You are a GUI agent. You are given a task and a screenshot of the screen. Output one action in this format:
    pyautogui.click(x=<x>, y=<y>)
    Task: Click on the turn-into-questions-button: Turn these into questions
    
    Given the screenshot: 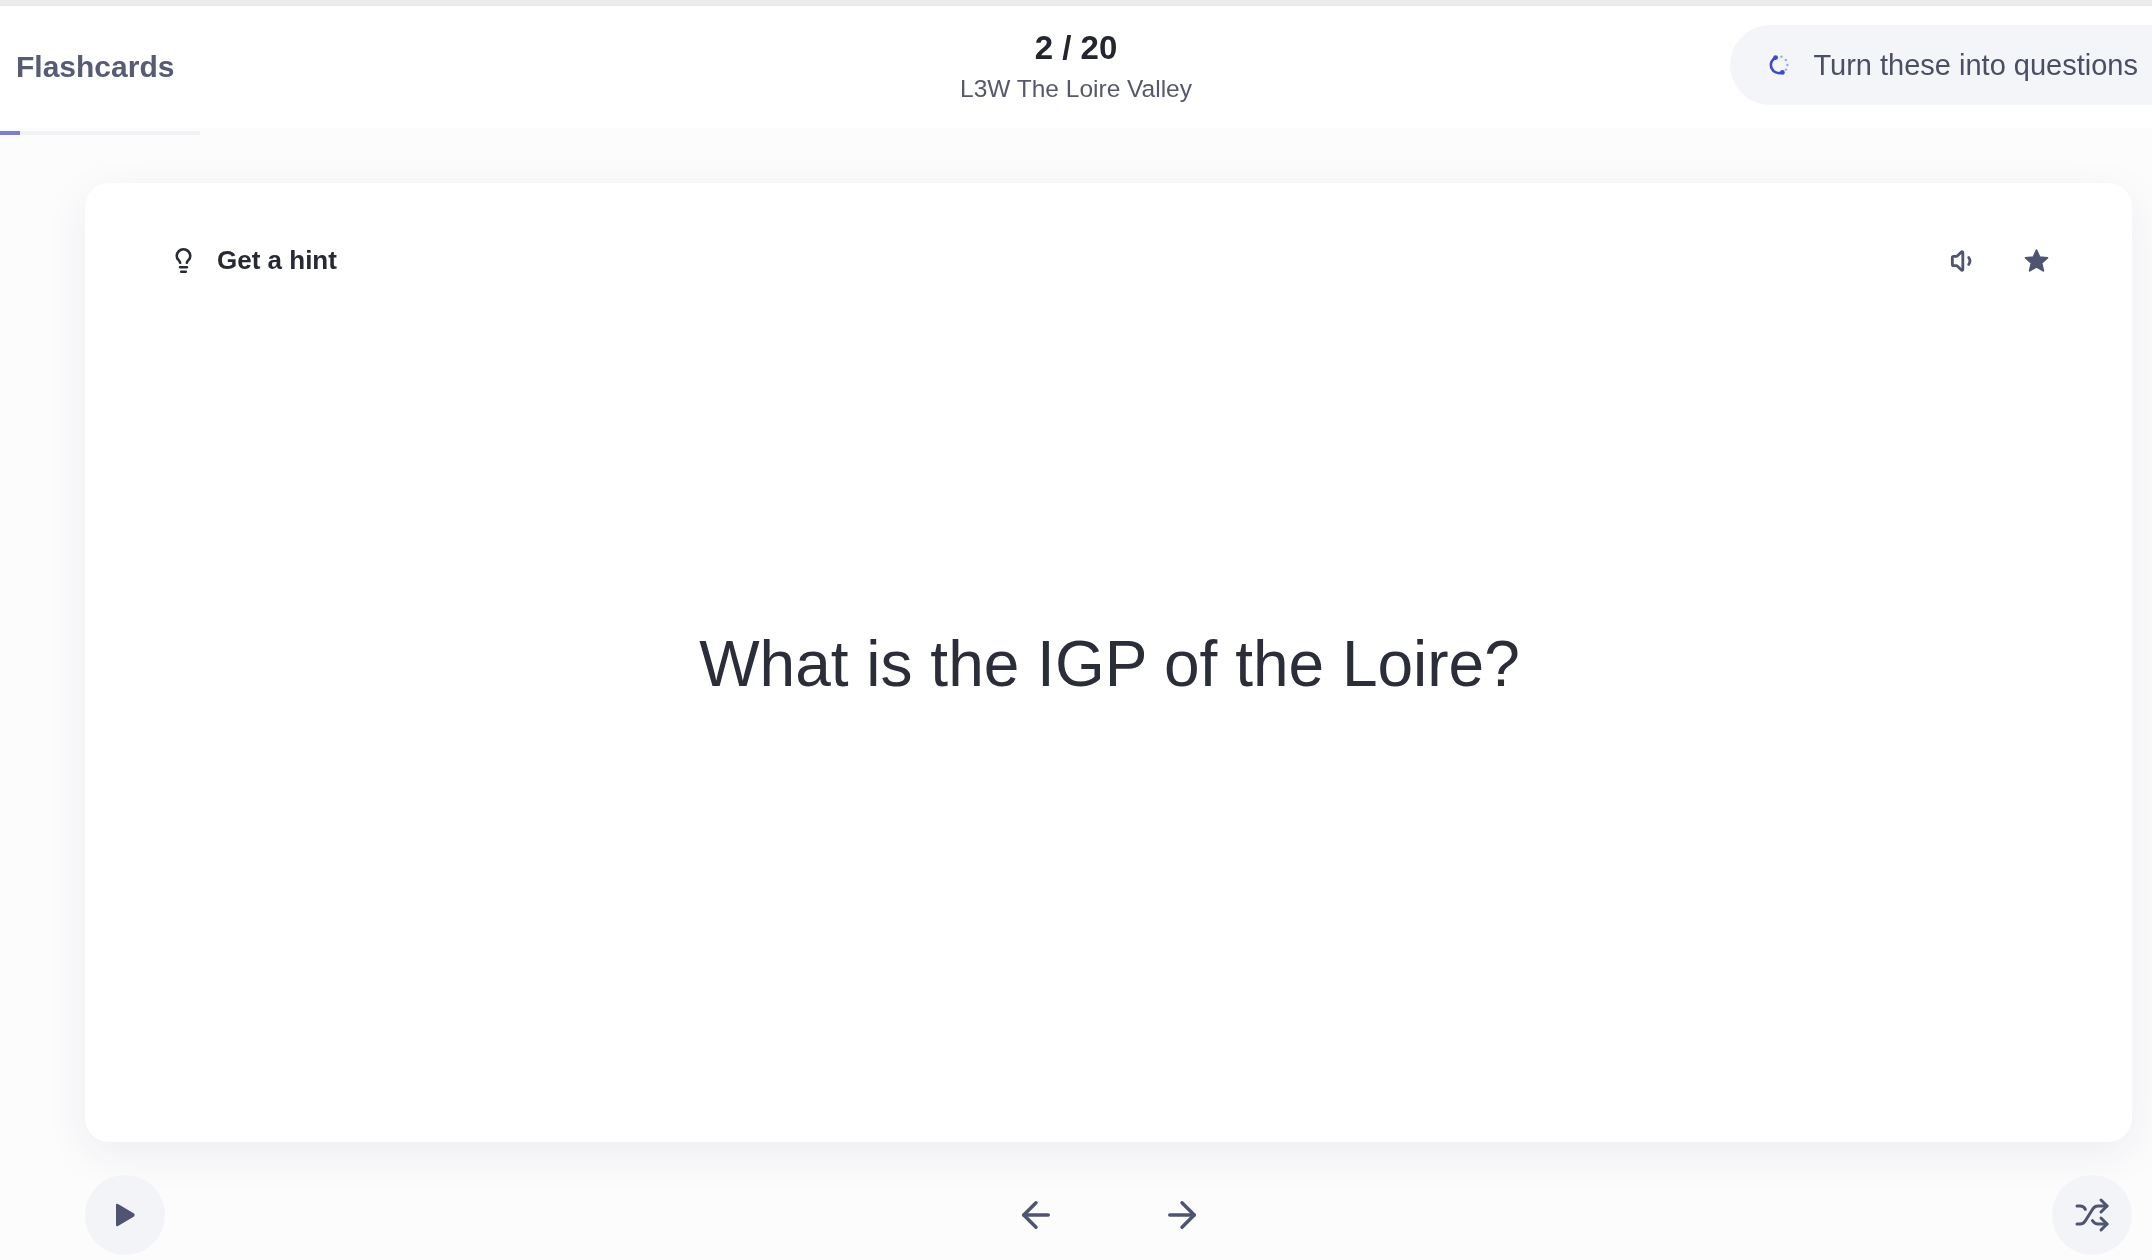 What is the action you would take?
    pyautogui.click(x=1941, y=65)
    